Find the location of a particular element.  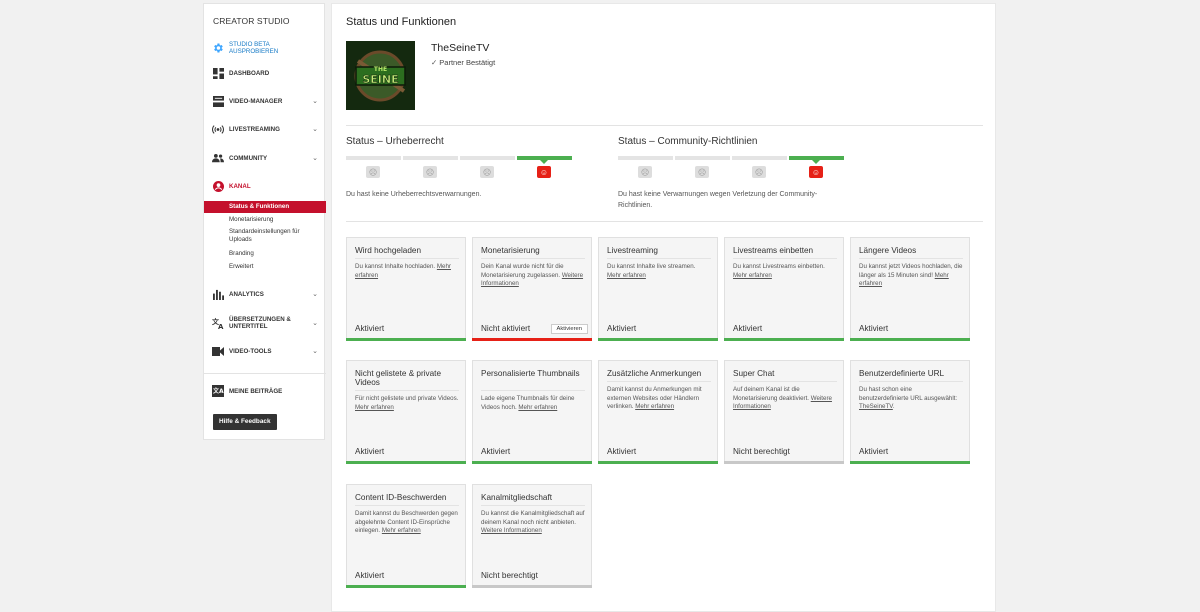

sidebar-item-analytics: ANALYTICS ⌄ is located at coordinates (265, 294).